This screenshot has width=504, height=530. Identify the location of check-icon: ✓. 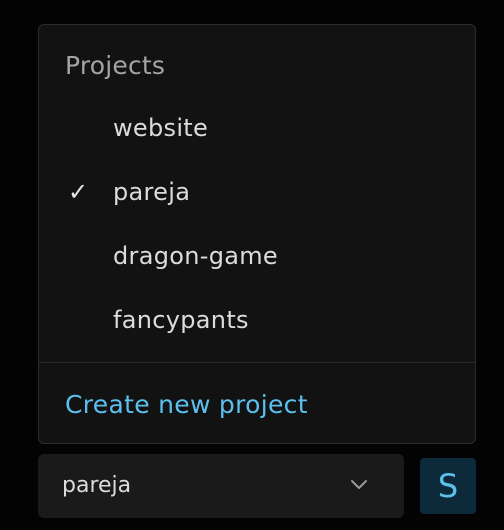
(78, 192).